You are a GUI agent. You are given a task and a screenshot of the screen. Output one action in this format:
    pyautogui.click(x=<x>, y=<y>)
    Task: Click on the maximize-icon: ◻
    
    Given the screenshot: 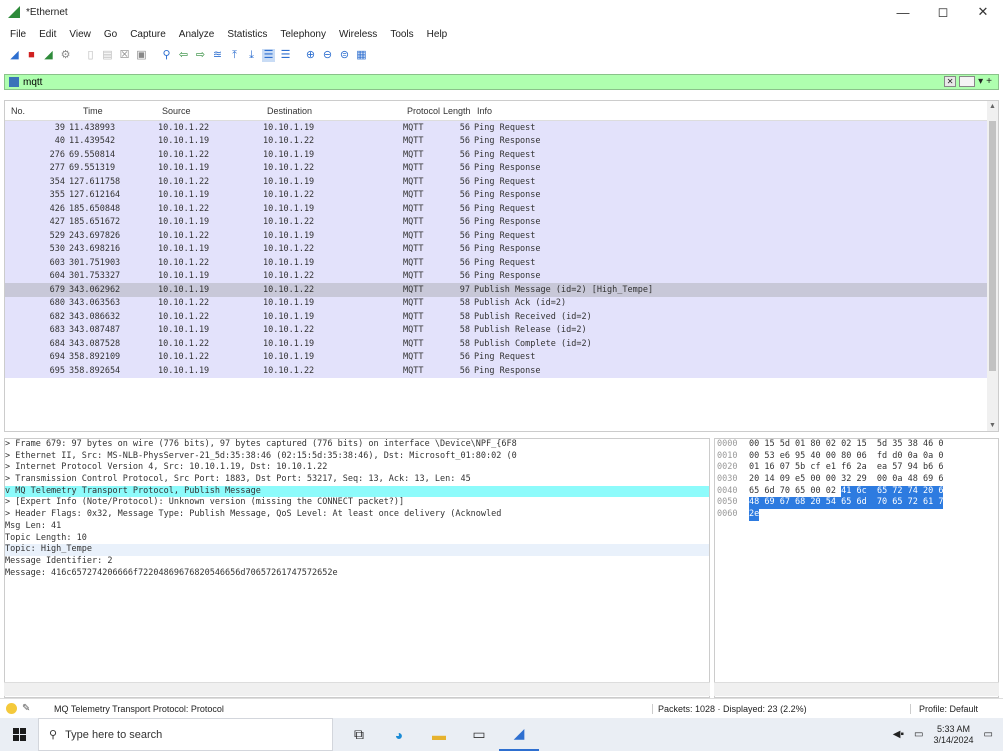 What is the action you would take?
    pyautogui.click(x=943, y=12)
    